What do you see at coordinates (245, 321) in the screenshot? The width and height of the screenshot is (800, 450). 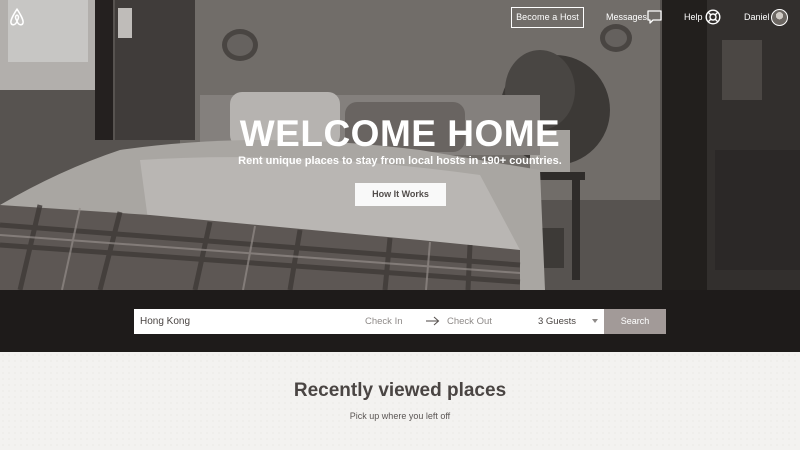 I see `location-input` at bounding box center [245, 321].